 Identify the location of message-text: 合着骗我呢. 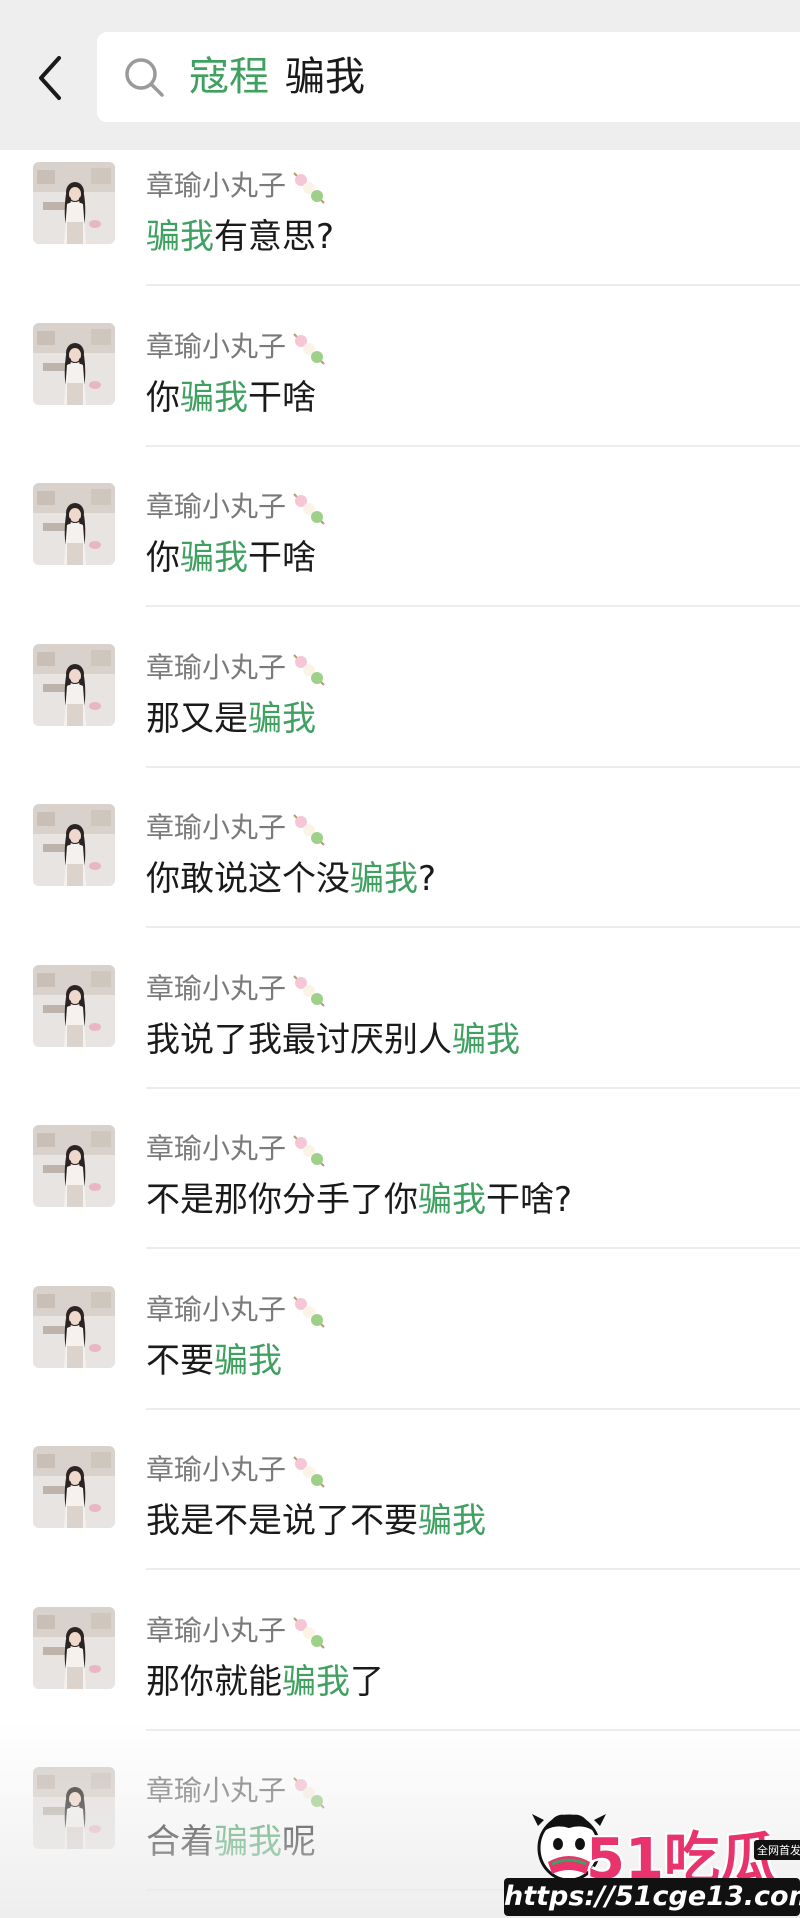
(231, 1842).